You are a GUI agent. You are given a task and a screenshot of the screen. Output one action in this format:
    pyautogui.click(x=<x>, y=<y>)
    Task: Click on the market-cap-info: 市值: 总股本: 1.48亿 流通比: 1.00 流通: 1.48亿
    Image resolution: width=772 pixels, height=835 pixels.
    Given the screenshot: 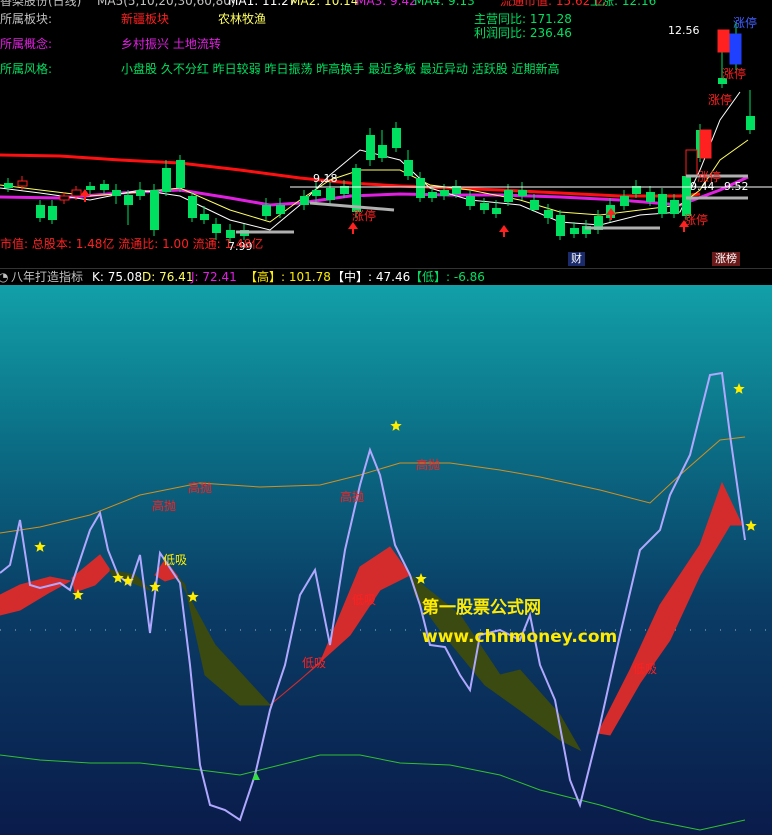 What is the action you would take?
    pyautogui.click(x=132, y=244)
    